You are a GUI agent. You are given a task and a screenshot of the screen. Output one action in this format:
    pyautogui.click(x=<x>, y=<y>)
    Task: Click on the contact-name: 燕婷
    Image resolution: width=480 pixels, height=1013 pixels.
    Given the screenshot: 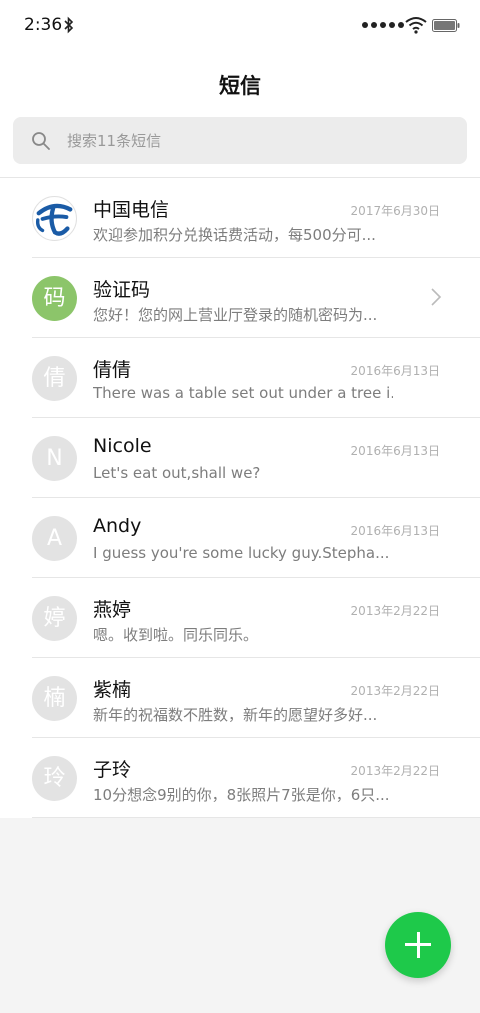 What is the action you would take?
    pyautogui.click(x=112, y=610)
    